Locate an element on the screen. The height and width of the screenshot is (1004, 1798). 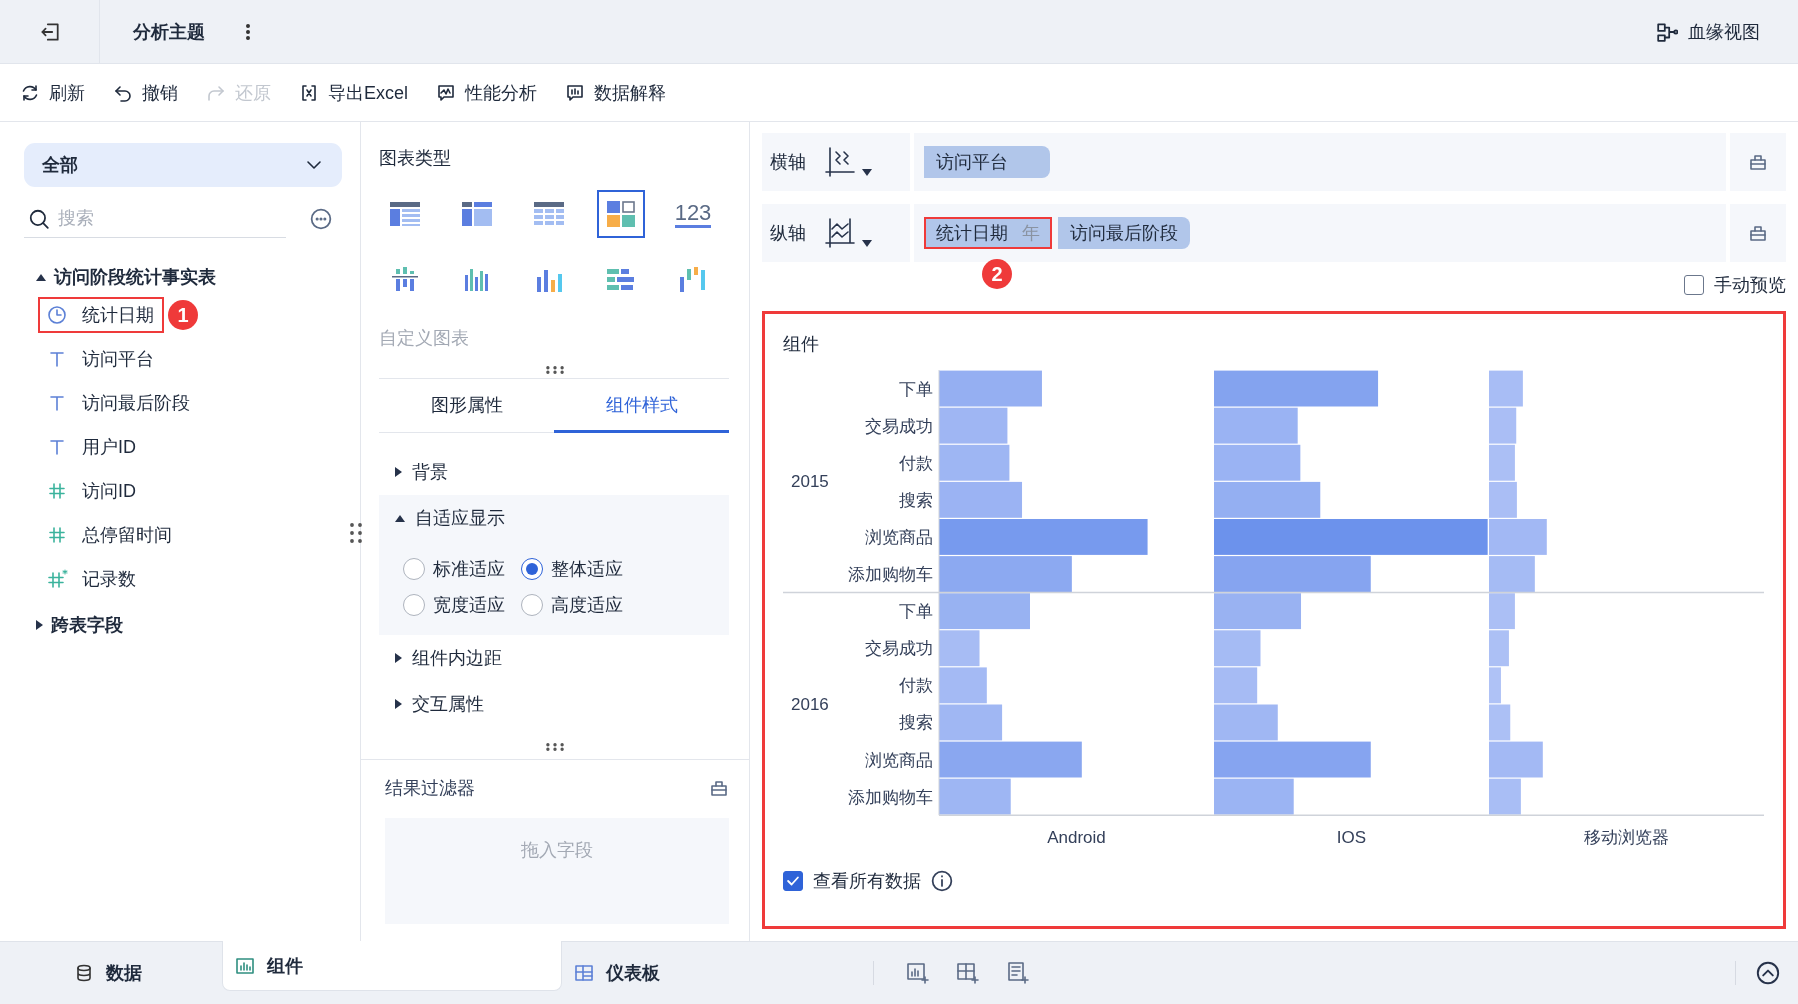
radio-option: 标准适应 is located at coordinates (462, 569).